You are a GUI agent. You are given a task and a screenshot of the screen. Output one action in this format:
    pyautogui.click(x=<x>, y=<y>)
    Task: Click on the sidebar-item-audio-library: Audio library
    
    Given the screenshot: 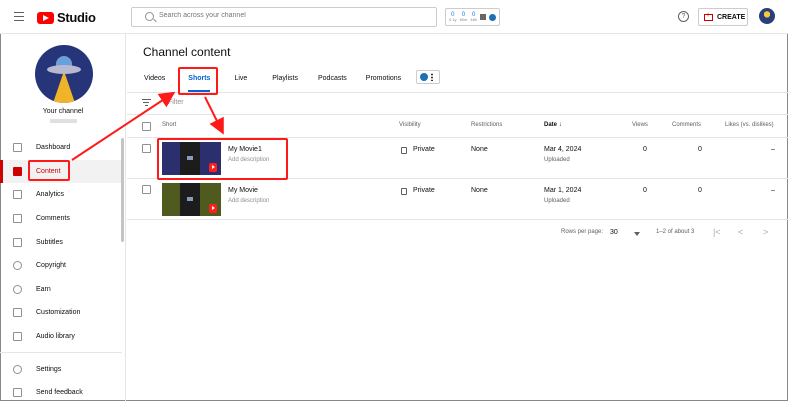 What is the action you would take?
    pyautogui.click(x=61, y=337)
    